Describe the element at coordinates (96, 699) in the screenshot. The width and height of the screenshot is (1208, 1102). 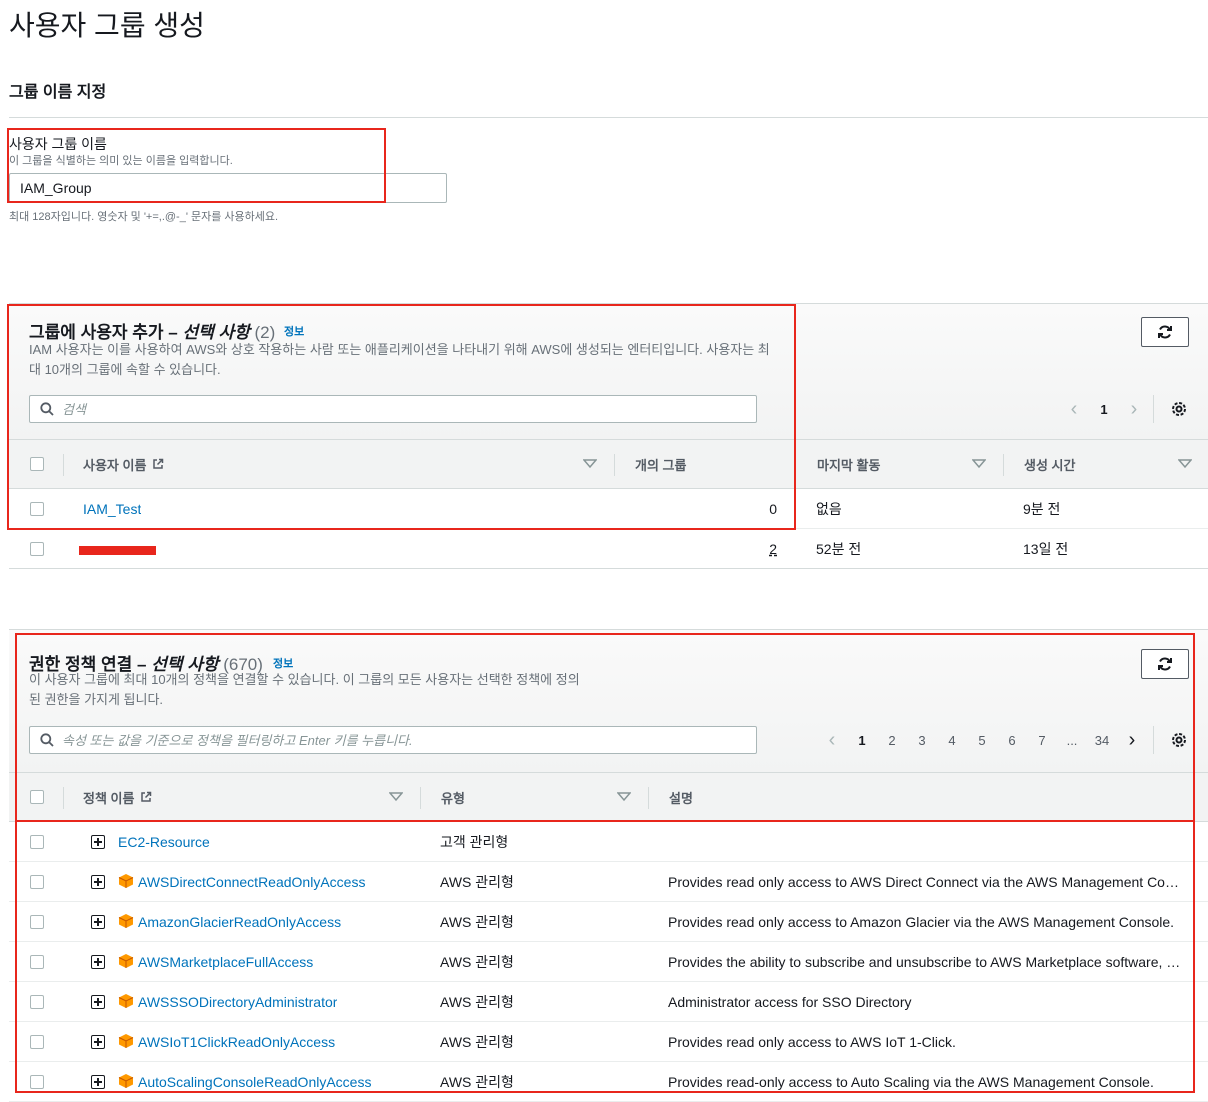
I see `policies-desc-line2: 된 권한을 가지게 됩니다.` at that location.